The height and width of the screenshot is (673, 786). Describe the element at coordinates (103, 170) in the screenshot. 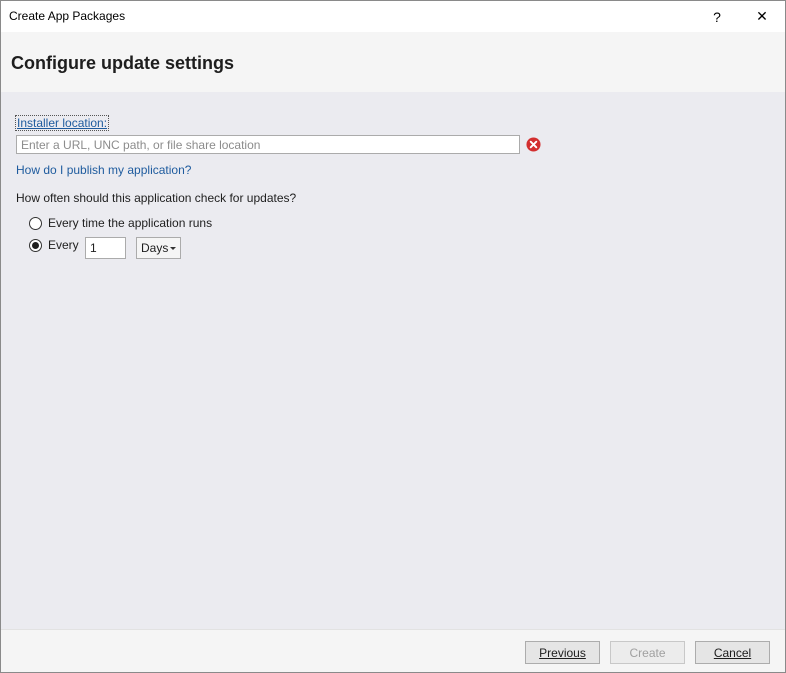

I see `publish-help-link: How do I publish my application?` at that location.